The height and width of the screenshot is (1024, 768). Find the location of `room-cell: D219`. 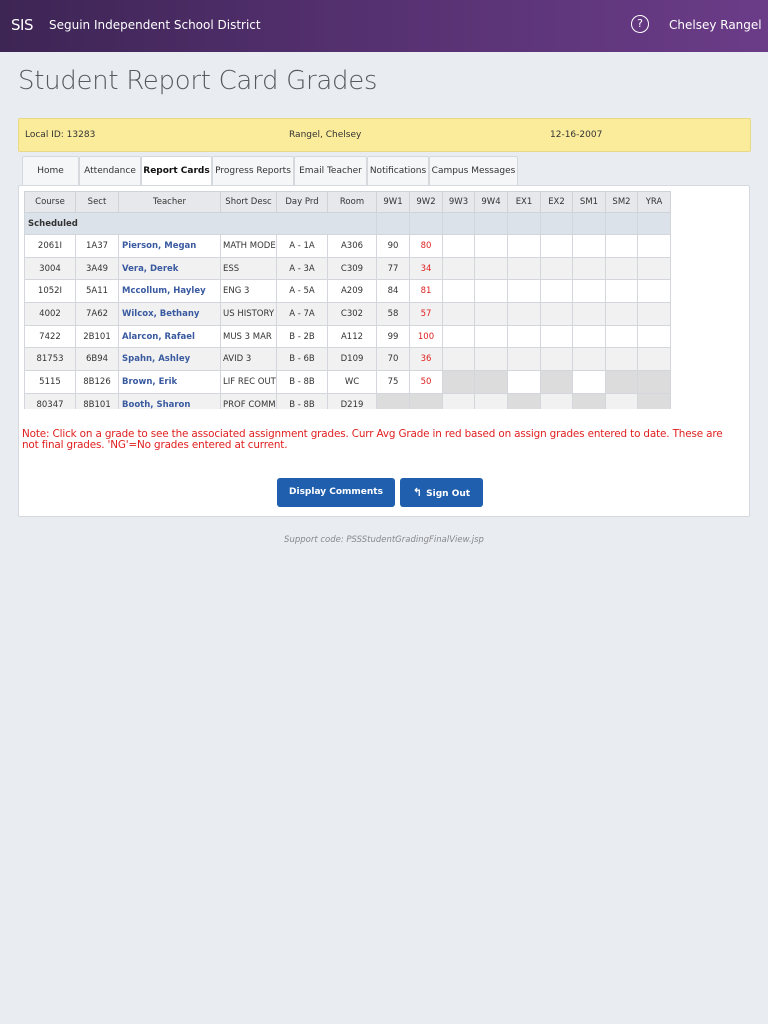

room-cell: D219 is located at coordinates (352, 400).